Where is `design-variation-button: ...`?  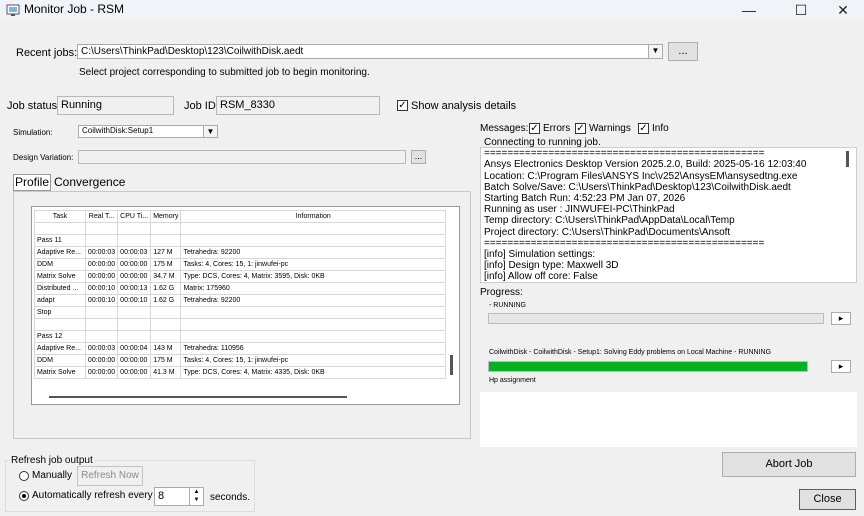 design-variation-button: ... is located at coordinates (418, 157).